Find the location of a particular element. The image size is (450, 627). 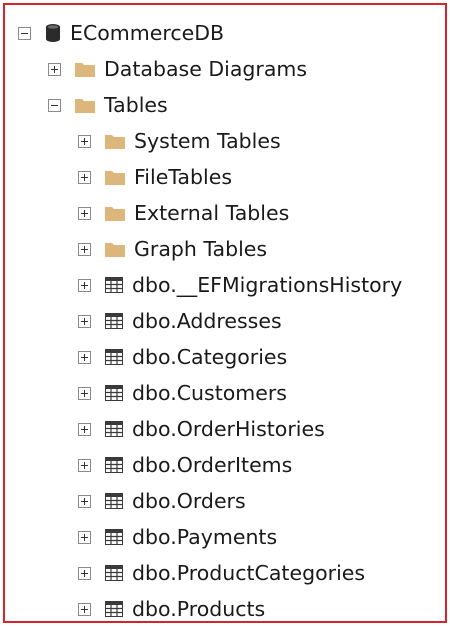

tree-node-table-efmigrationshistory: dbo.__EFMigrationsHistory is located at coordinates (240, 285).